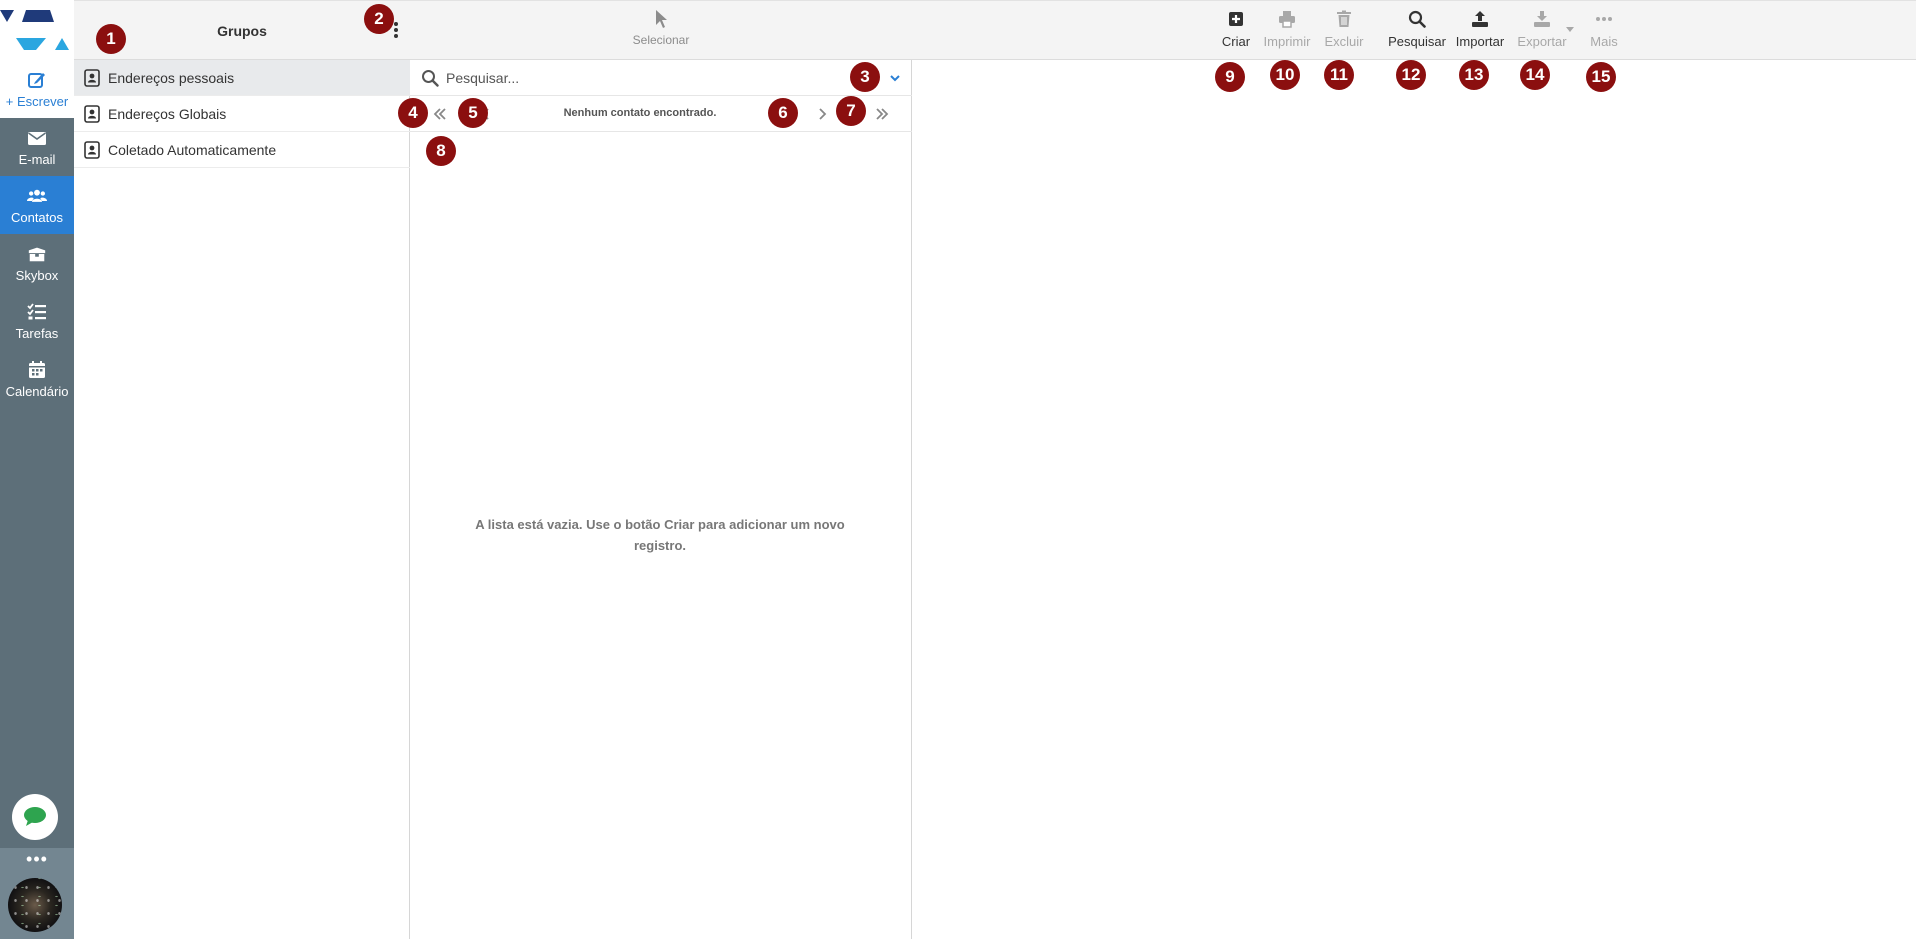 Image resolution: width=1916 pixels, height=939 pixels. Describe the element at coordinates (1604, 19) in the screenshot. I see `more-dots-icon` at that location.